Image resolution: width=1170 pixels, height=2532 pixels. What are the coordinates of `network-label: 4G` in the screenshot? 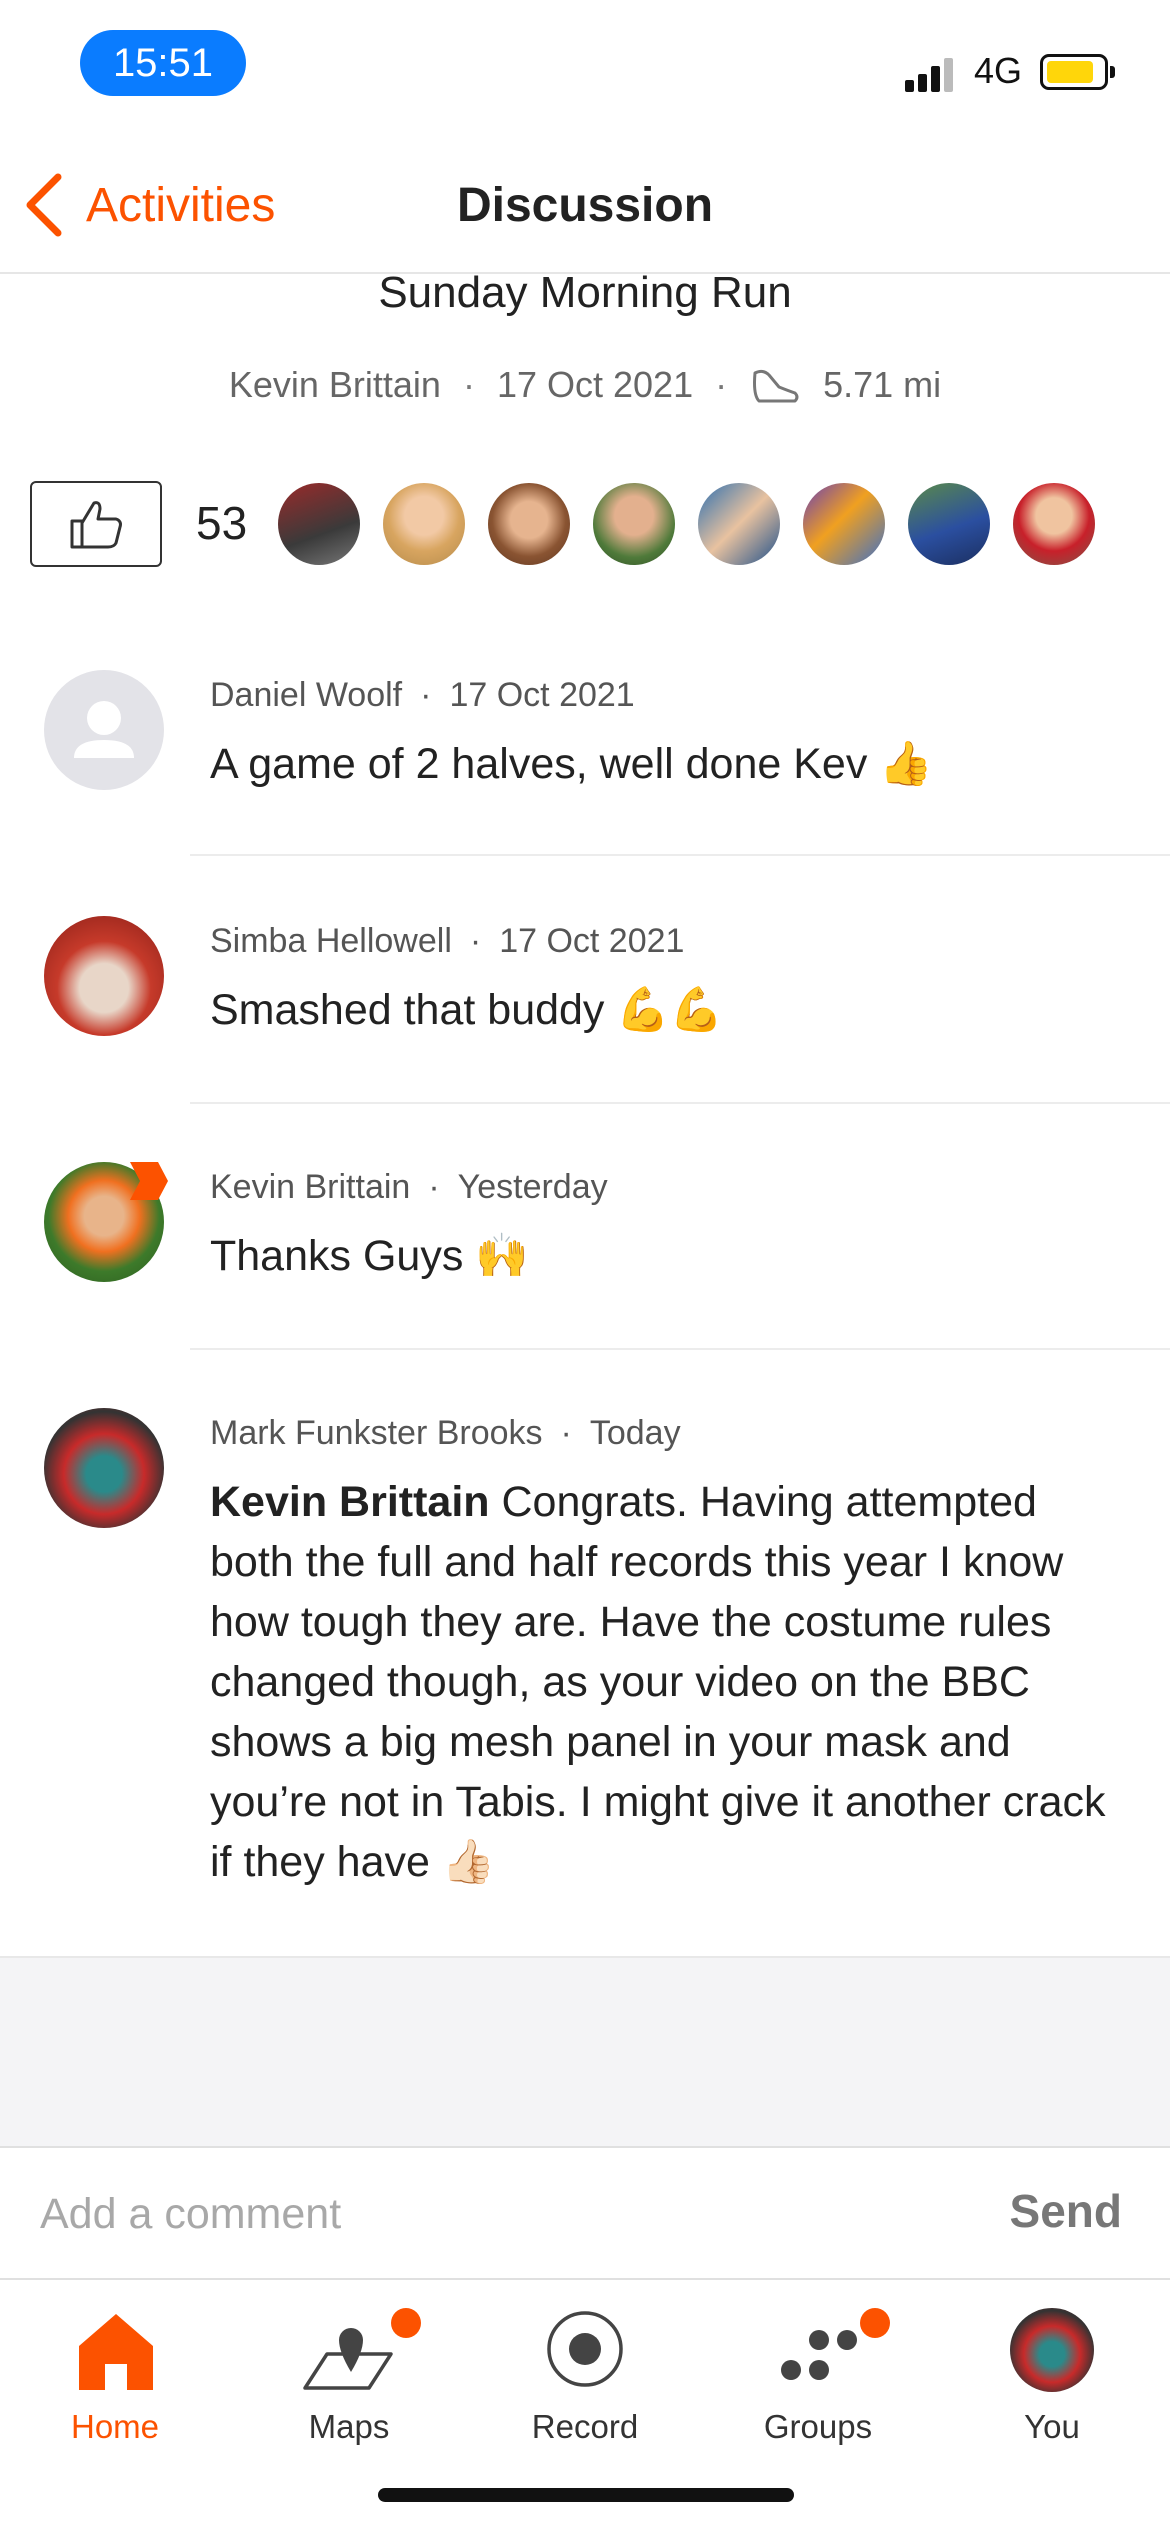 It's located at (998, 70).